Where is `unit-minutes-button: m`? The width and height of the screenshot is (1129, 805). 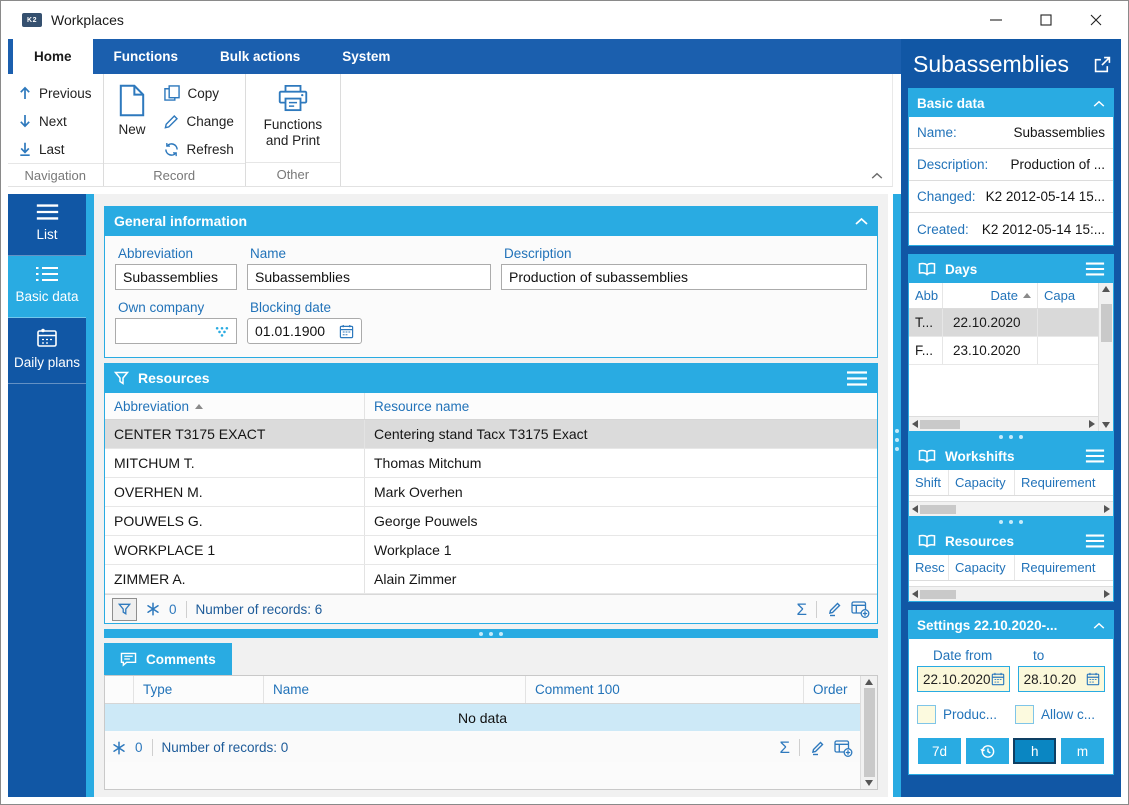
unit-minutes-button: m is located at coordinates (1082, 751).